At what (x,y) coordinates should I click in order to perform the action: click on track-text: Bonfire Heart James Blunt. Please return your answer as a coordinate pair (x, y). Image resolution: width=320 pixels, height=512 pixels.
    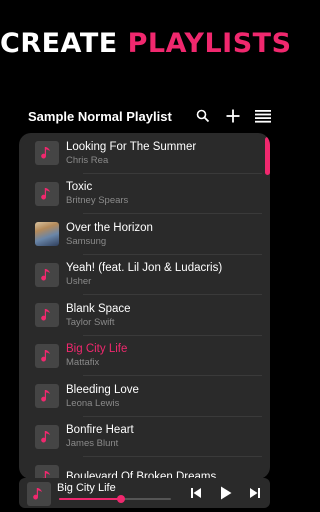
    Looking at the image, I should click on (100, 436).